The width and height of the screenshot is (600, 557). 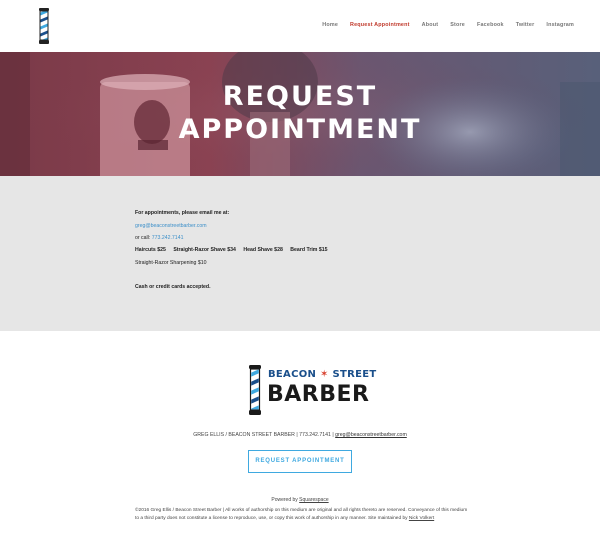 What do you see at coordinates (560, 25) in the screenshot?
I see `nav-instagram: Instagram` at bounding box center [560, 25].